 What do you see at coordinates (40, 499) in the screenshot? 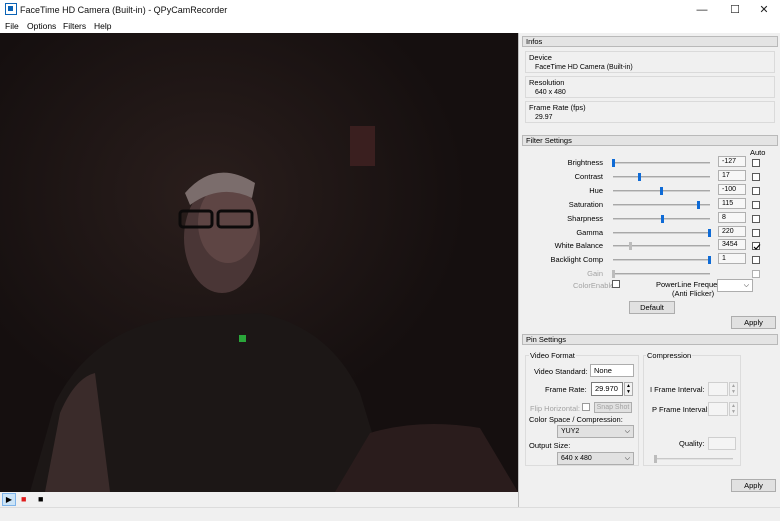
I see `stop-button: ■` at bounding box center [40, 499].